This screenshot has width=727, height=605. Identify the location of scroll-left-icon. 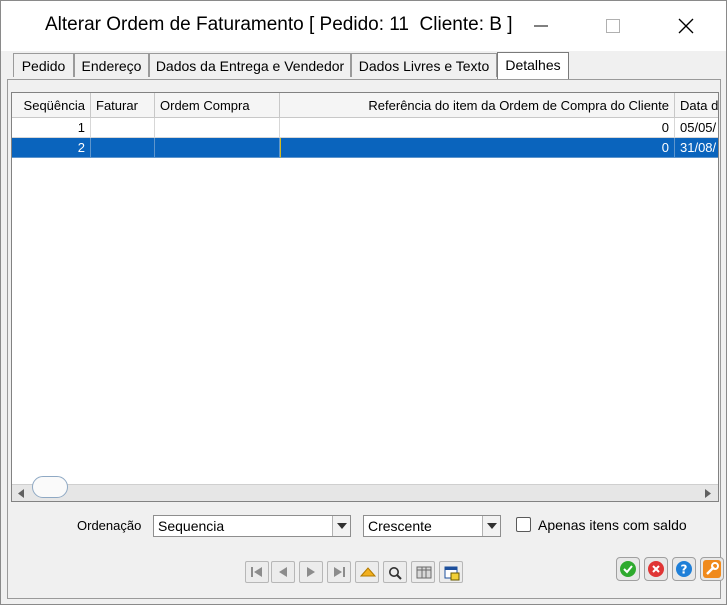
(22, 493).